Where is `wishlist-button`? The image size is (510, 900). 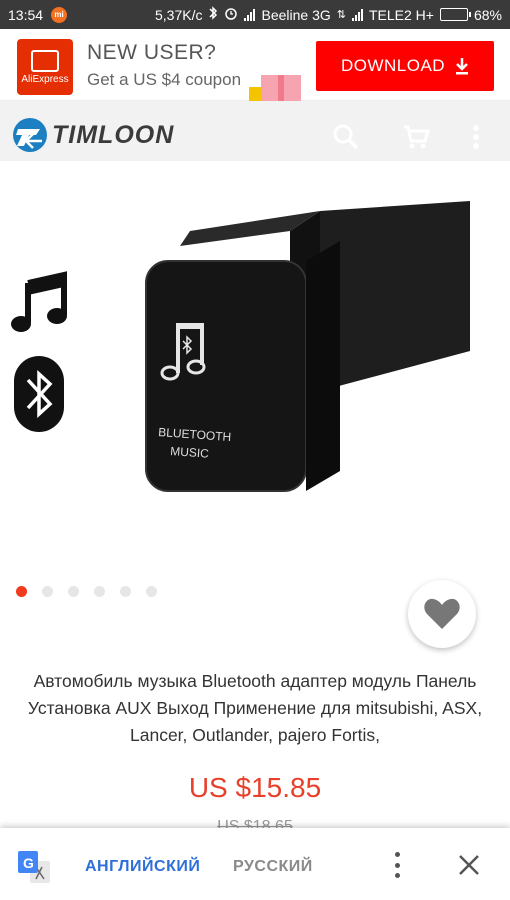 wishlist-button is located at coordinates (442, 614).